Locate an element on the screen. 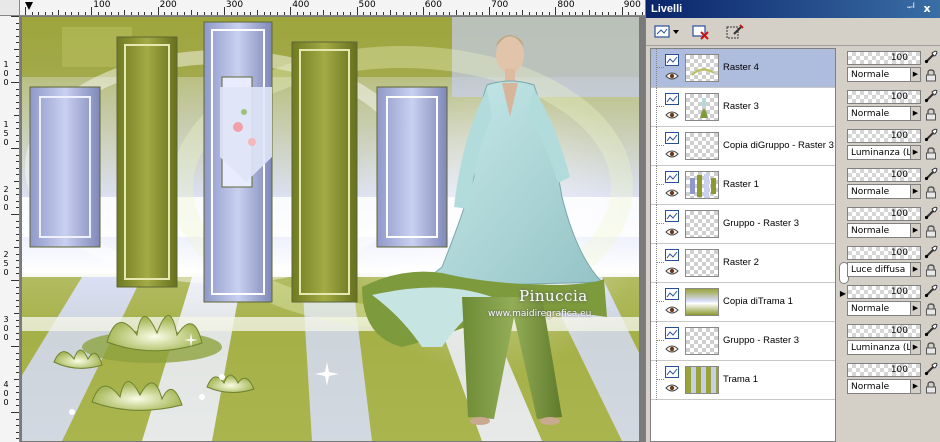  close-icon: x is located at coordinates (927, 9).